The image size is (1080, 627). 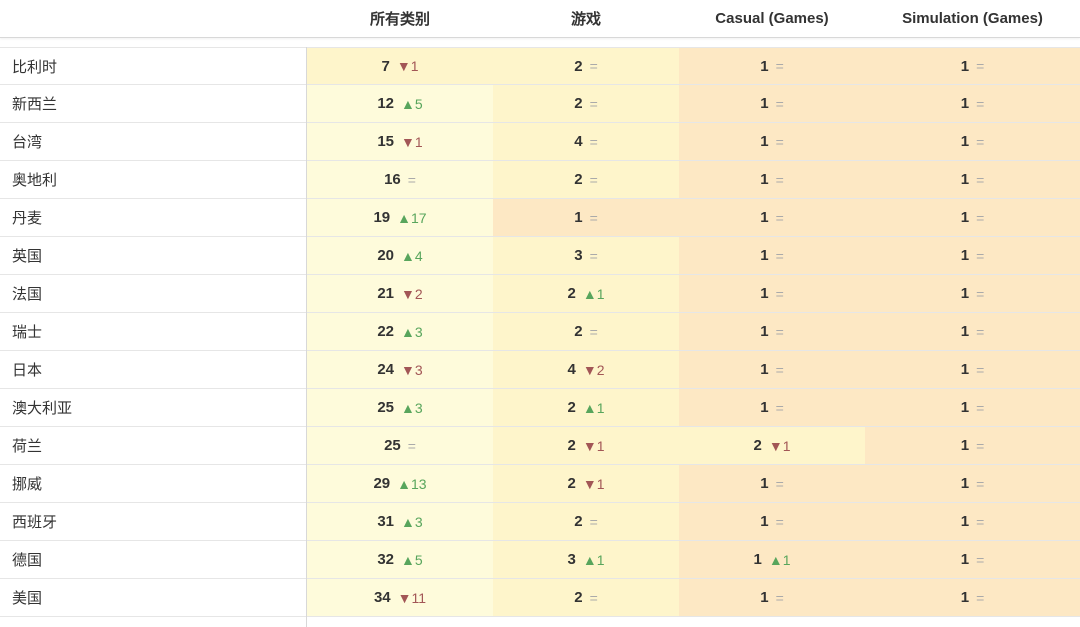 I want to click on header-games: 游戏, so click(x=586, y=18).